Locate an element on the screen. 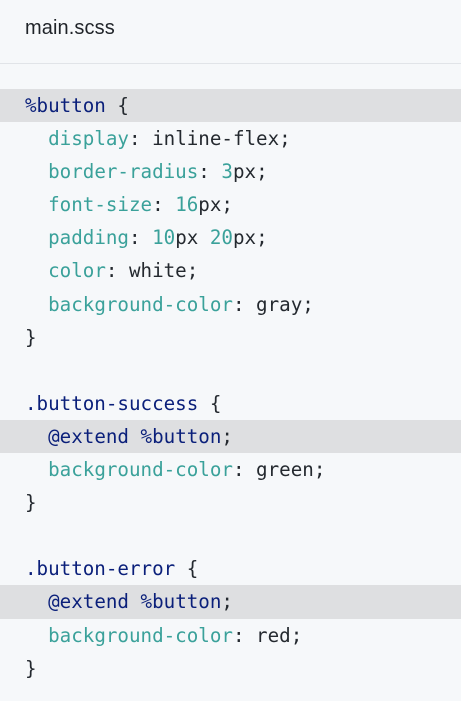 The width and height of the screenshot is (461, 701). code-token: : white; is located at coordinates (152, 271).